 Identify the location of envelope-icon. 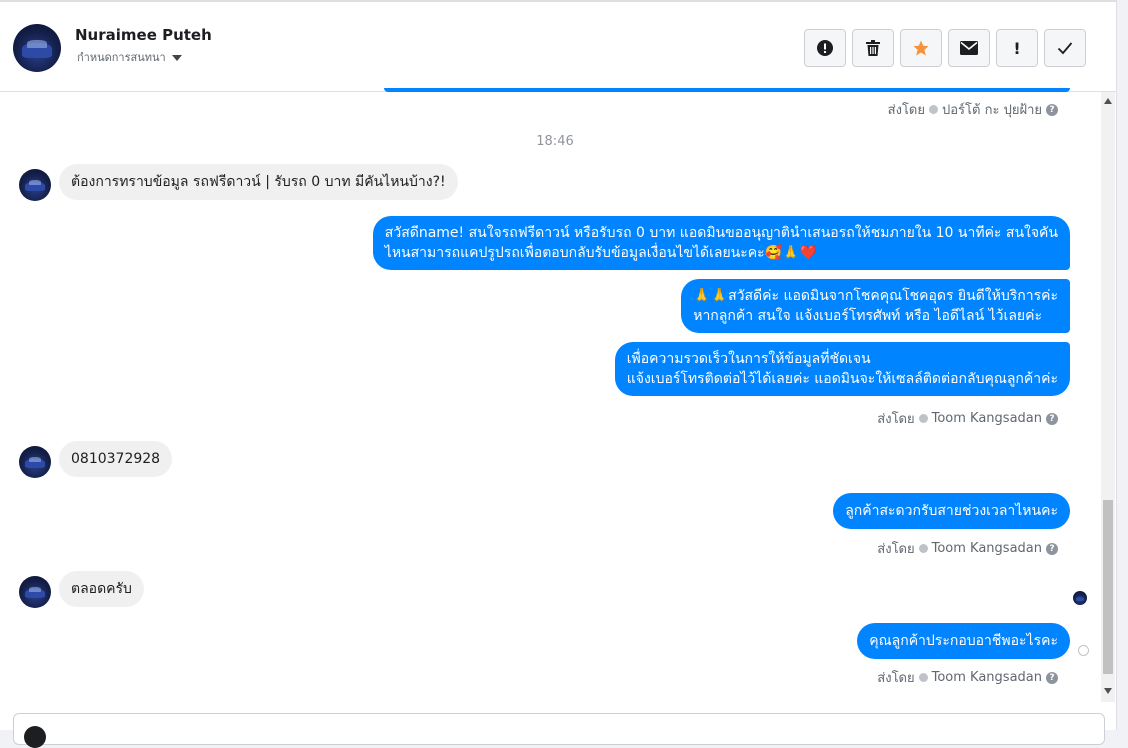
(969, 48).